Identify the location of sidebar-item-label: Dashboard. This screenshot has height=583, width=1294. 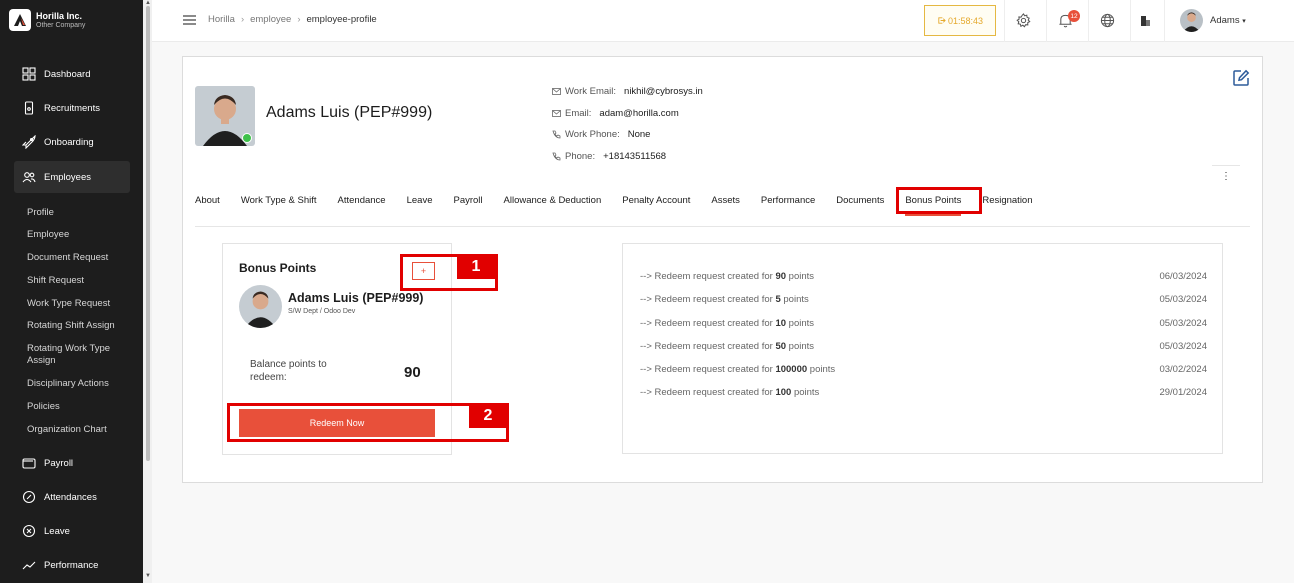
(67, 74).